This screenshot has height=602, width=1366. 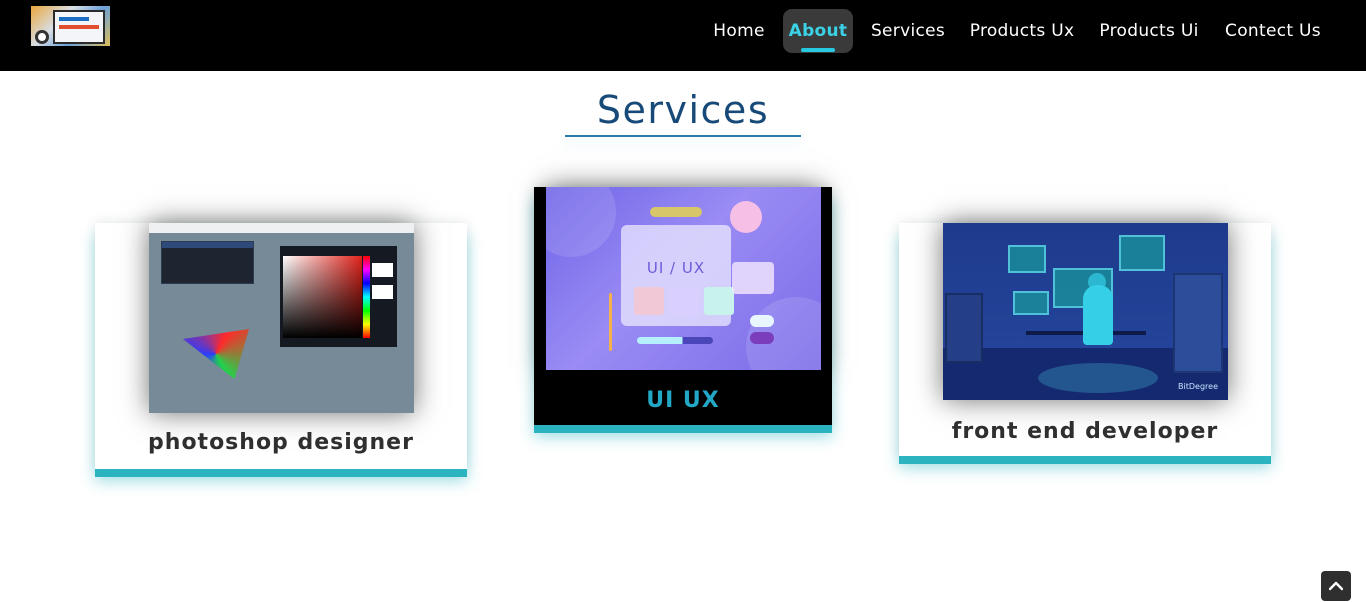 What do you see at coordinates (964, 328) in the screenshot?
I see `bookshelf` at bounding box center [964, 328].